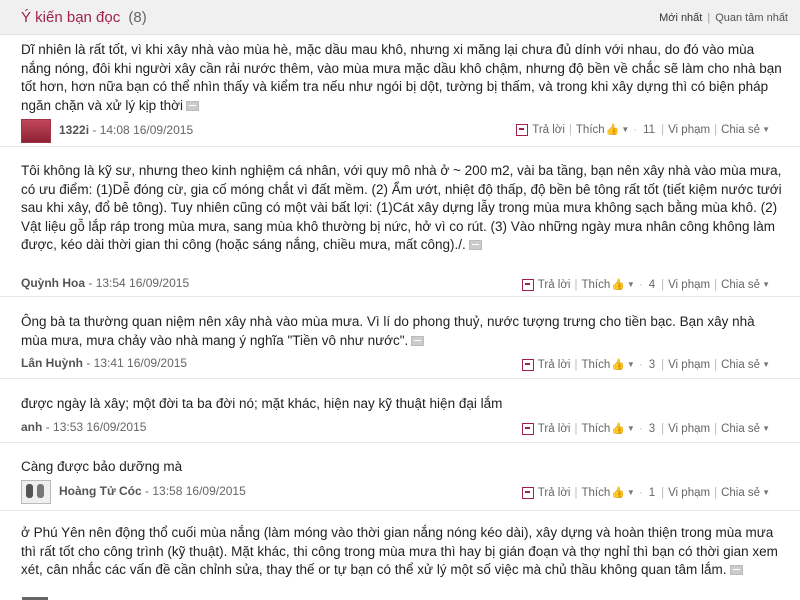  Describe the element at coordinates (137, 17) in the screenshot. I see `comments-count: (8)` at that location.